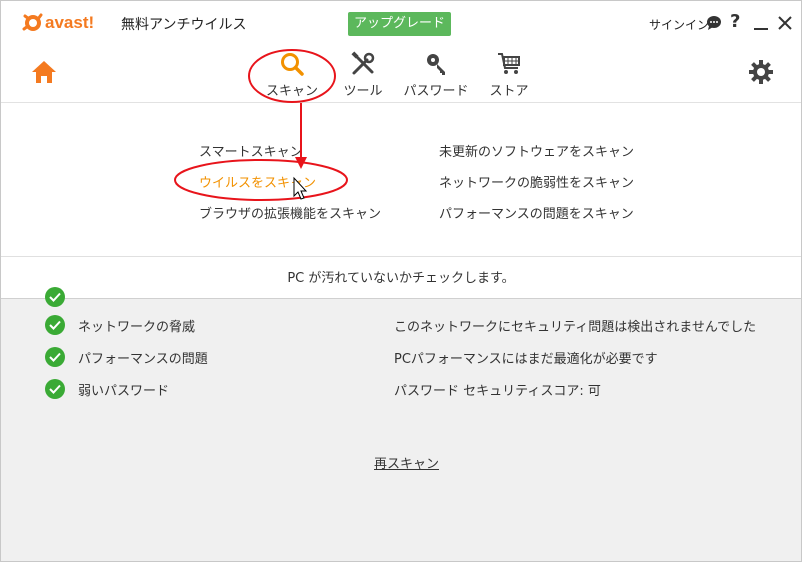  Describe the element at coordinates (363, 63) in the screenshot. I see `tools-icon` at that location.